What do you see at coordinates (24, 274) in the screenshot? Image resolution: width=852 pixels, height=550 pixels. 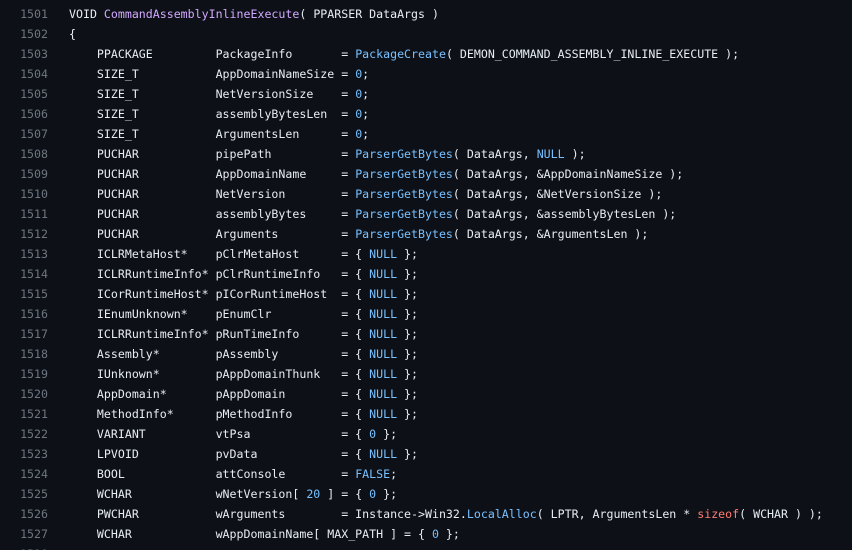 I see `line-number: 1514` at bounding box center [24, 274].